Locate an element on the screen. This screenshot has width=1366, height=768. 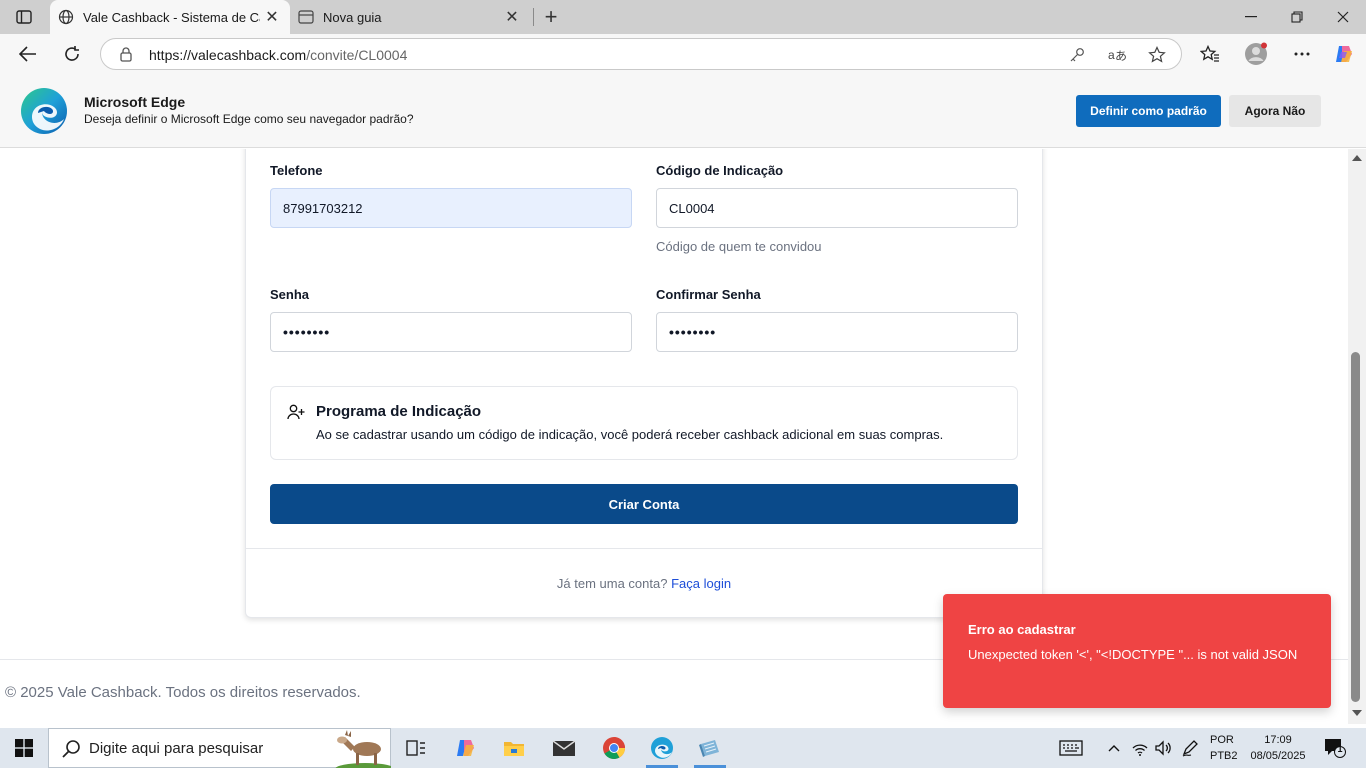
infobar-title: Microsoft Edge is located at coordinates (135, 102).